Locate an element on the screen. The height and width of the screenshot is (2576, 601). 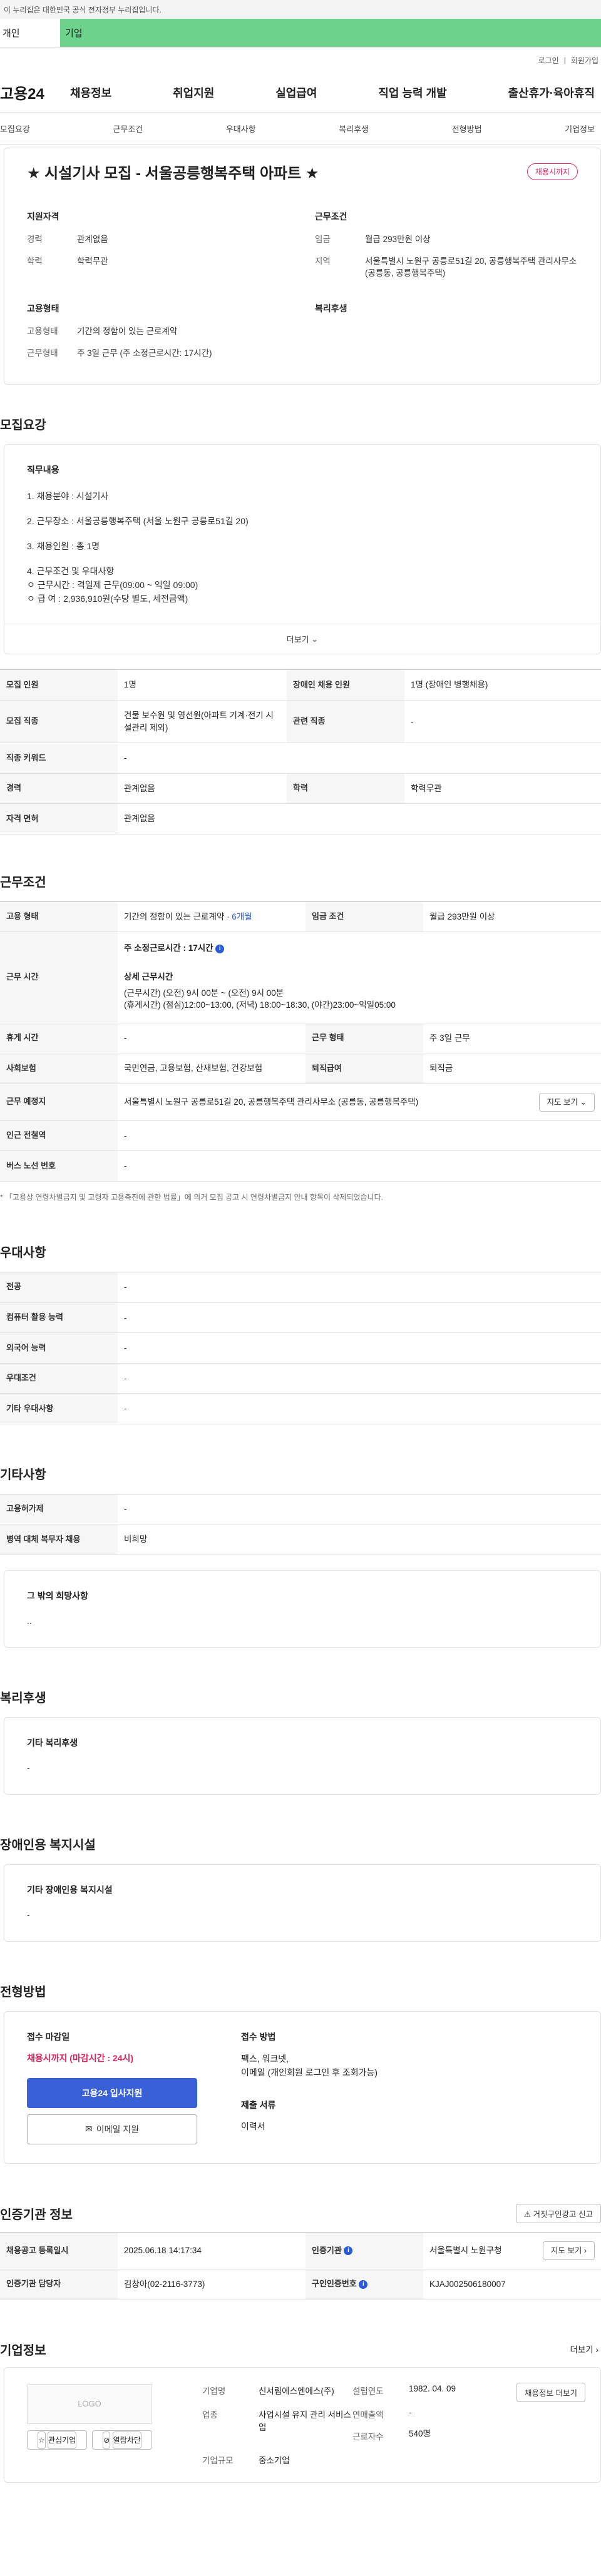
cell-header: 퇴직급여 is located at coordinates (365, 1068).